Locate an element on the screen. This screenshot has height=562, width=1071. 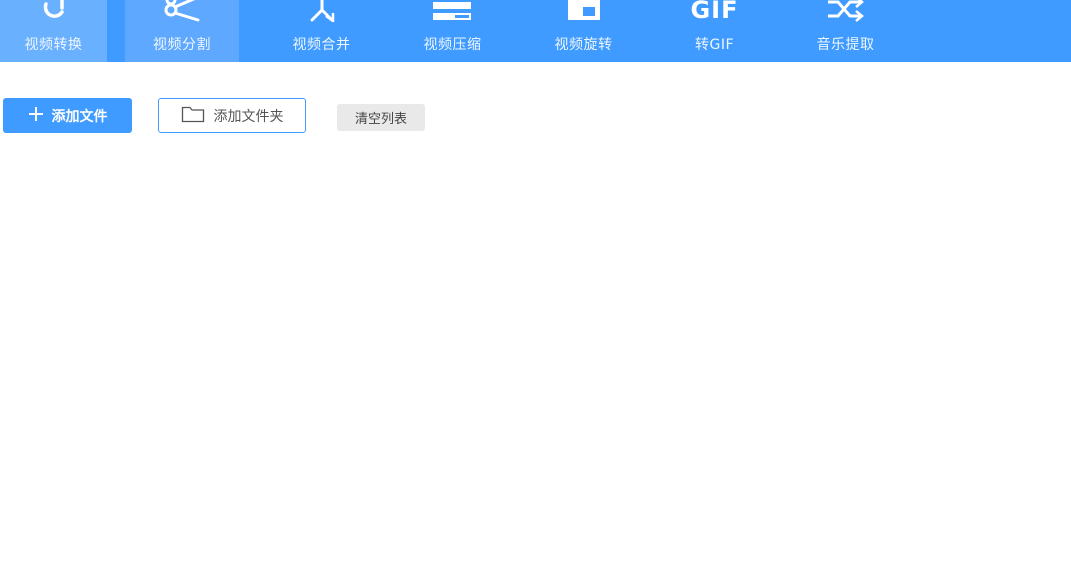
scissors-icon is located at coordinates (182, 11).